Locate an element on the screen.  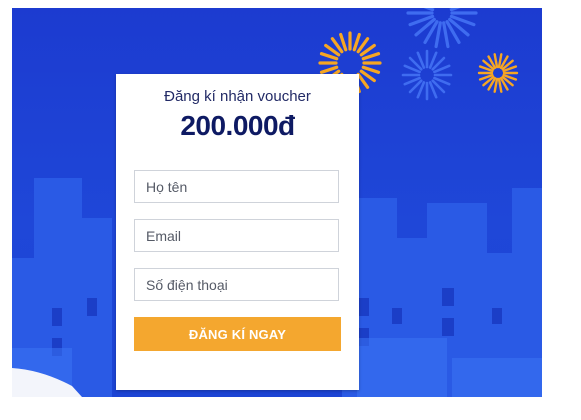
voucher-amount: 200.000đ is located at coordinates (237, 125).